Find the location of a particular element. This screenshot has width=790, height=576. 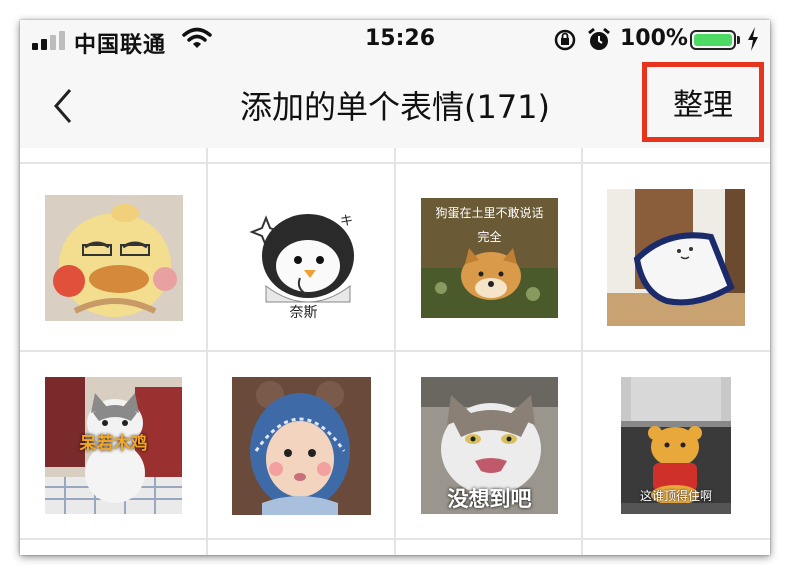

cat-shocked-sticker: 没想到吧 is located at coordinates (489, 445).